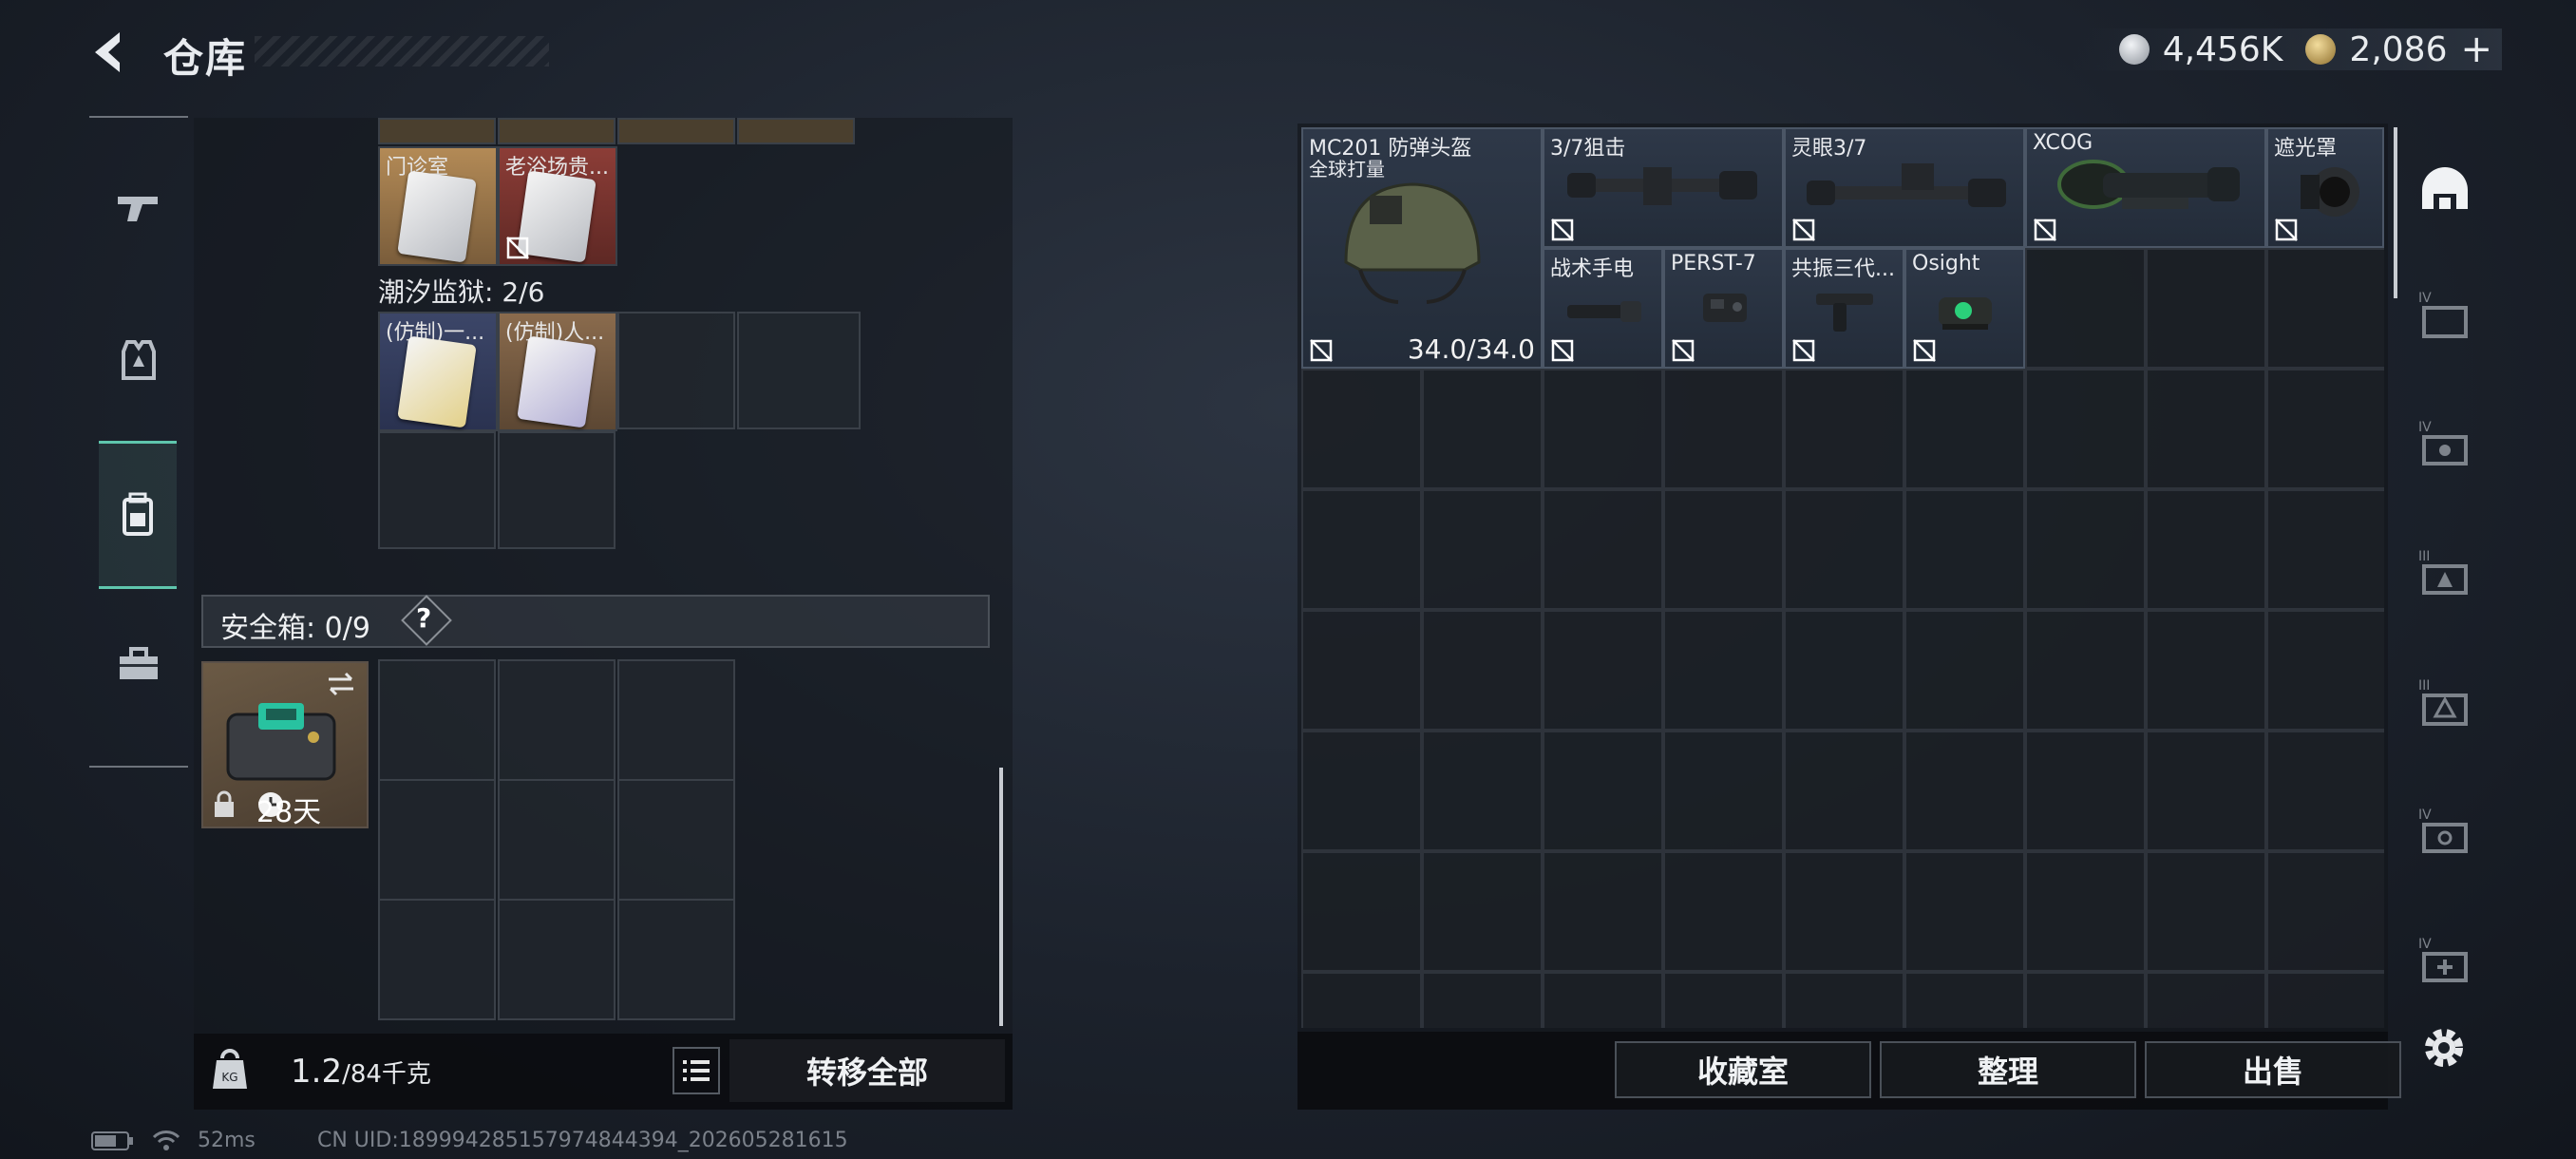 The height and width of the screenshot is (1159, 2576). Describe the element at coordinates (138, 360) in the screenshot. I see `nav-armor` at that location.